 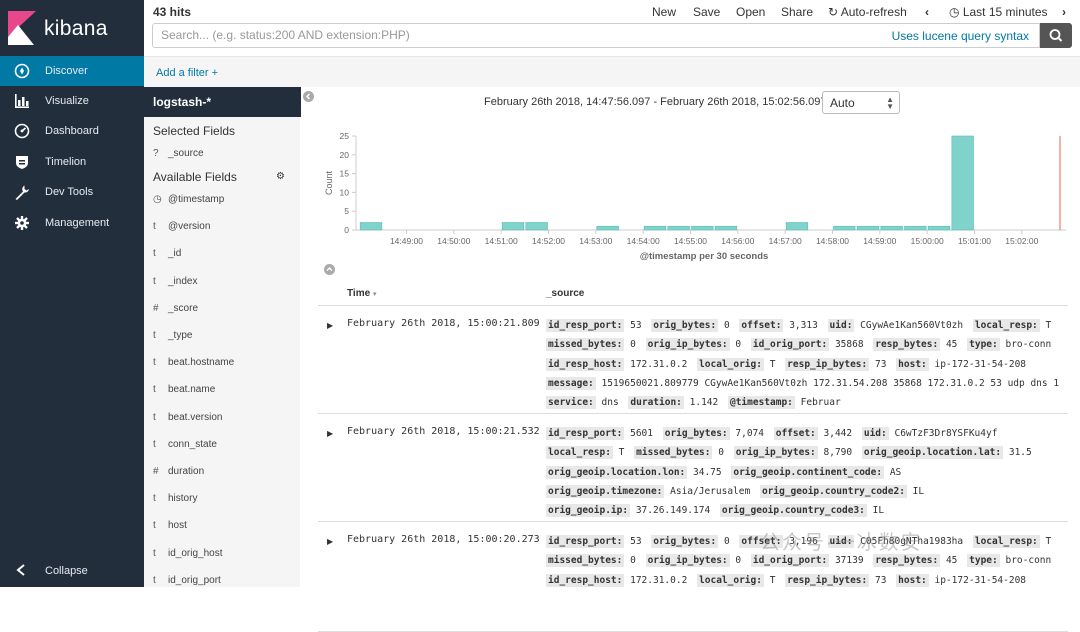 What do you see at coordinates (184, 391) in the screenshot?
I see `available-field-item: t beat.name` at bounding box center [184, 391].